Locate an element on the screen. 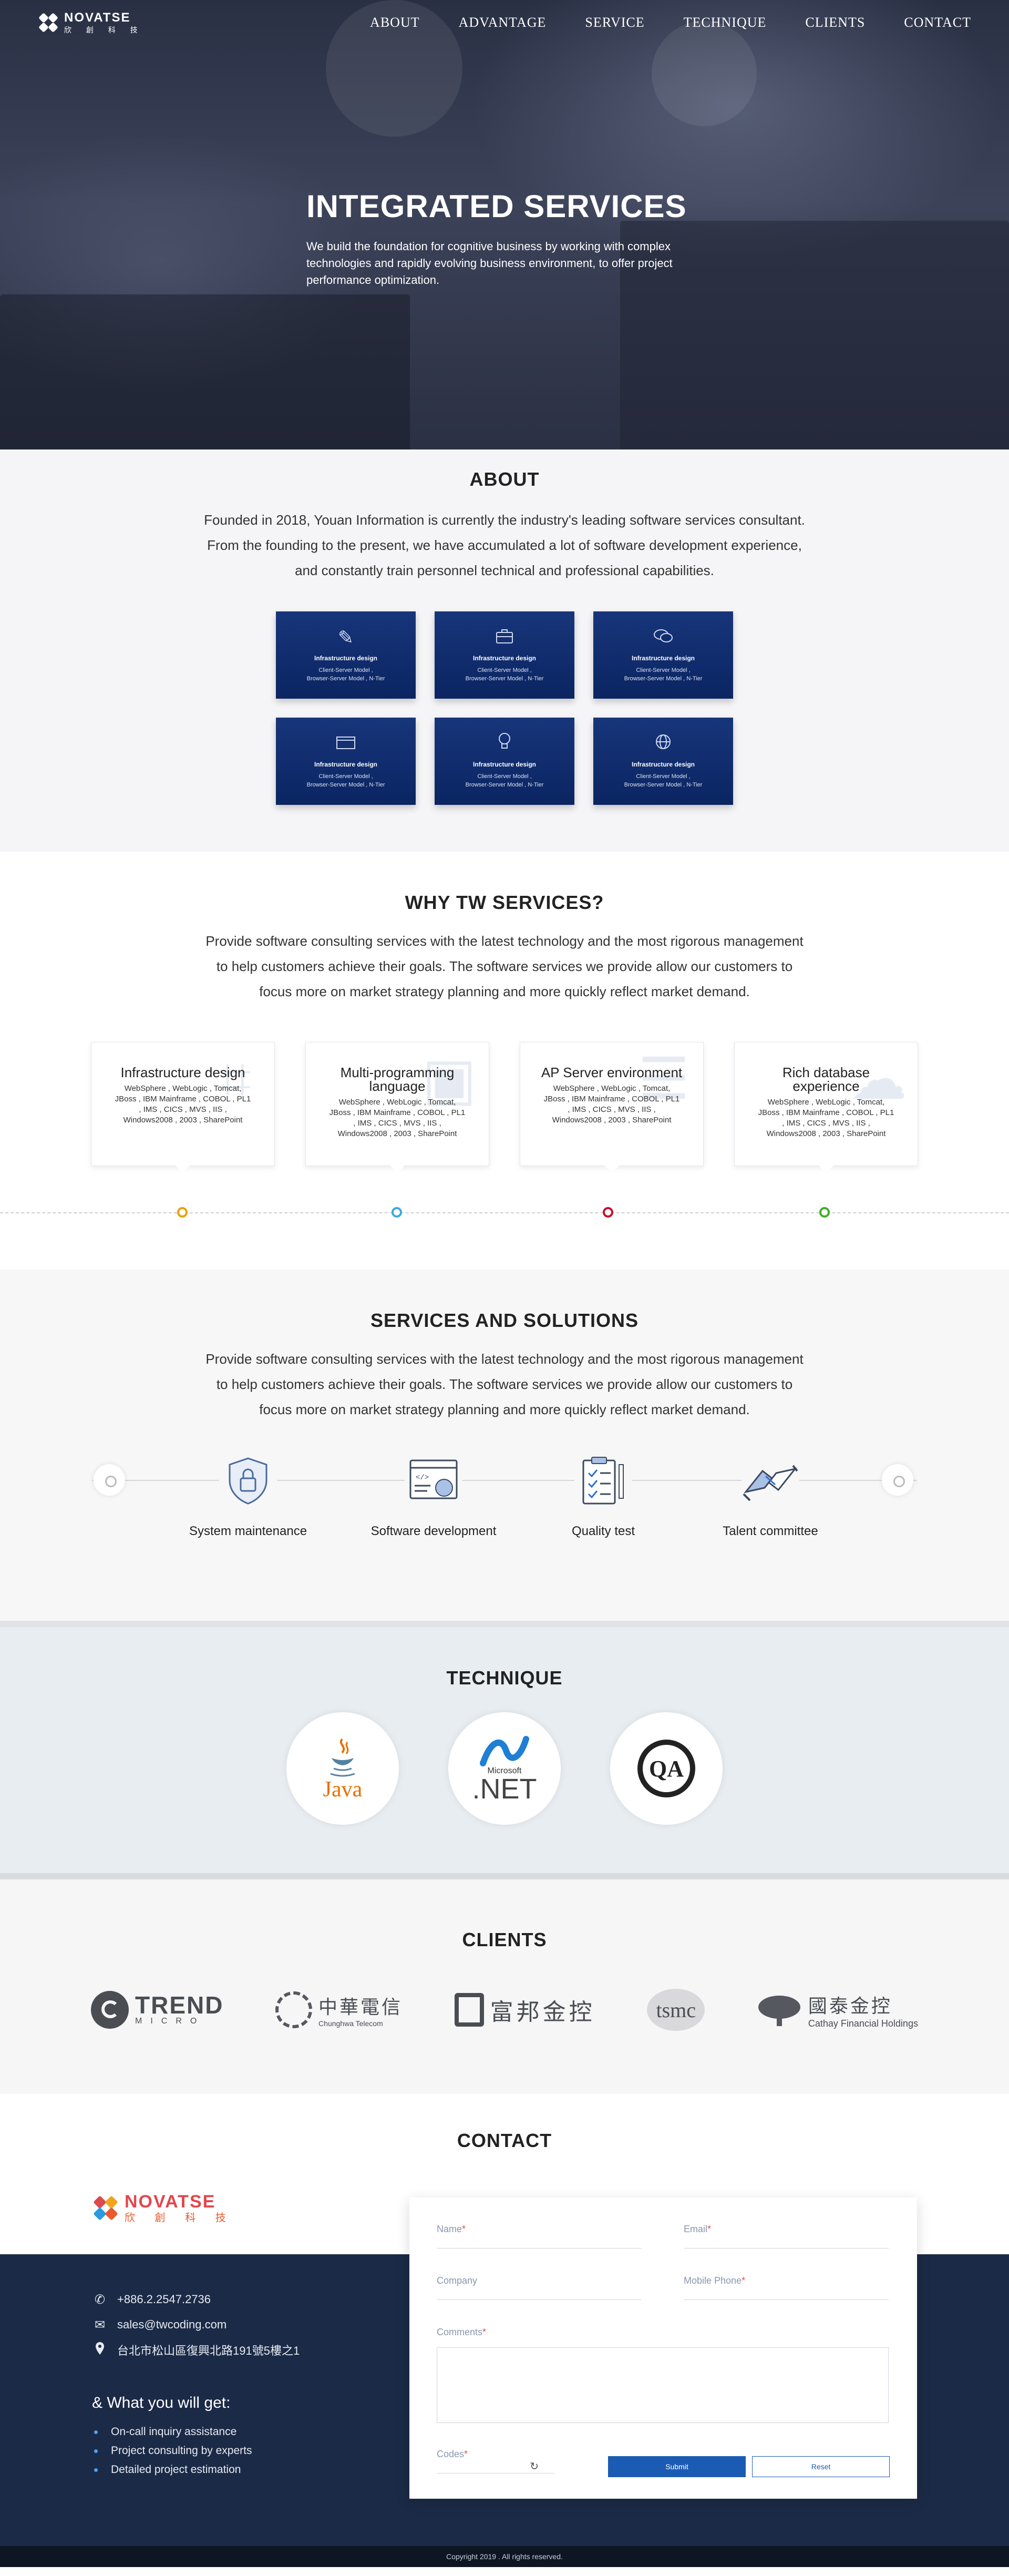  email-input is located at coordinates (786, 2241).